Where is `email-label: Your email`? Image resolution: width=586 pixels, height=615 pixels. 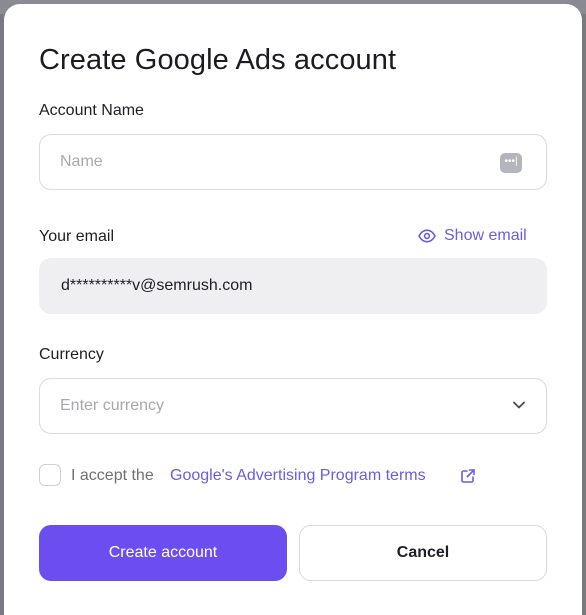 email-label: Your email is located at coordinates (77, 236).